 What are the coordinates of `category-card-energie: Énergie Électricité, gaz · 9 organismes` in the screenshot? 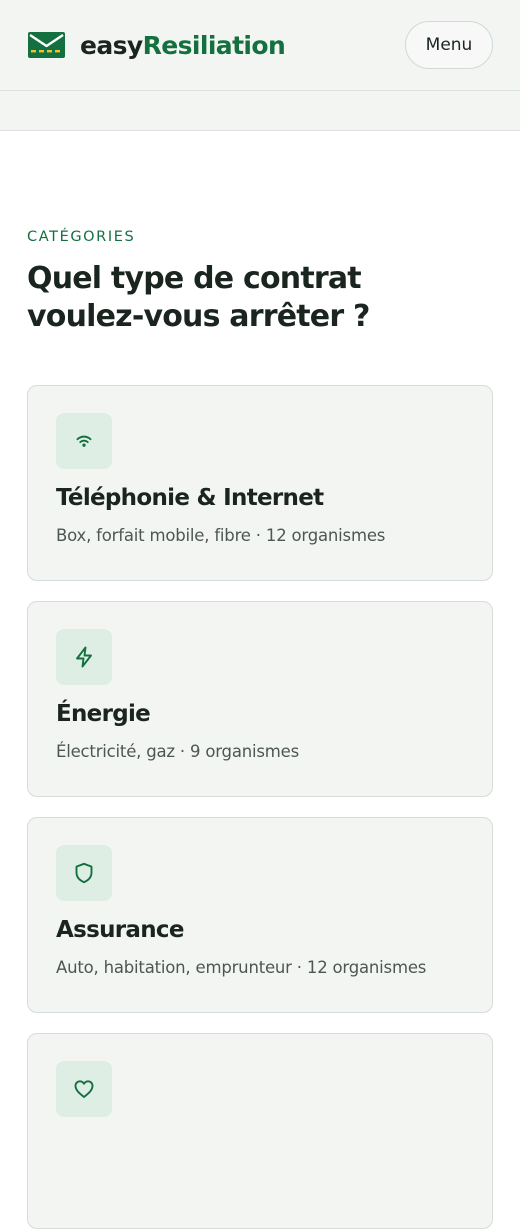 It's located at (260, 699).